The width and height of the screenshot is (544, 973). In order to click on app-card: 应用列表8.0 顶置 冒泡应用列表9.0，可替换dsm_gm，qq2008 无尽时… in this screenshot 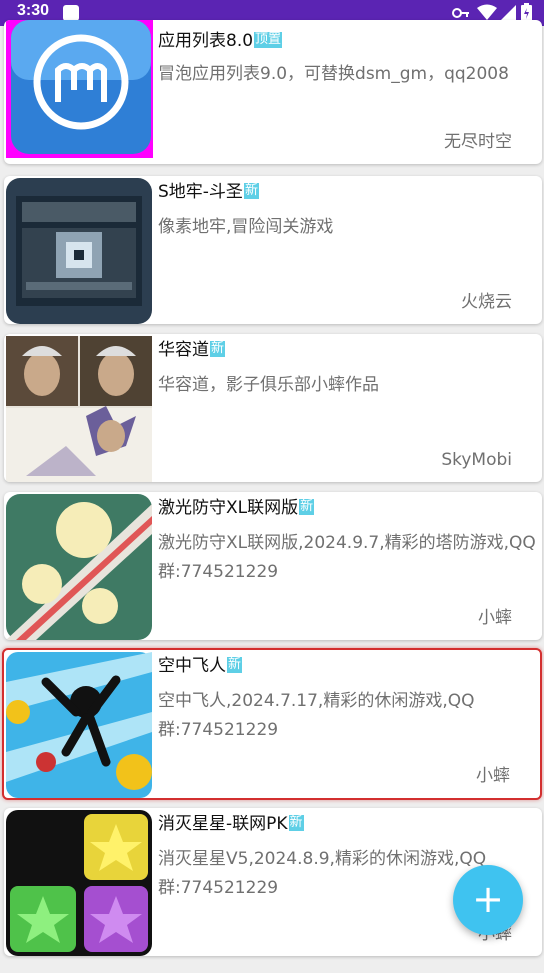, I will do `click(273, 92)`.